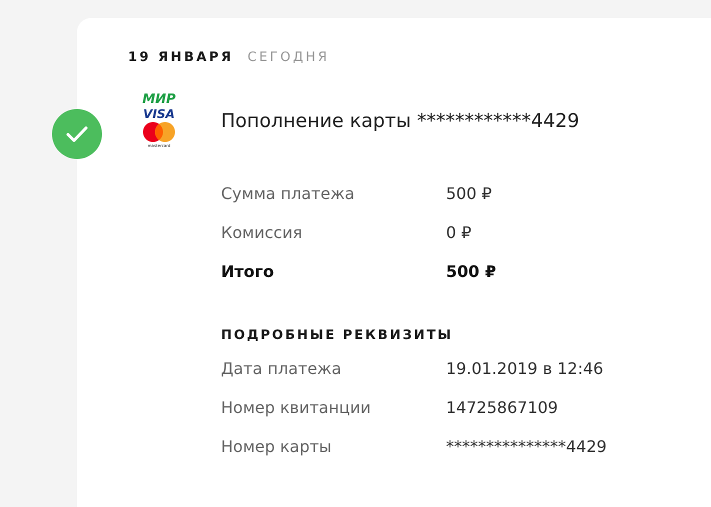 Image resolution: width=711 pixels, height=507 pixels. Describe the element at coordinates (248, 271) in the screenshot. I see `row-label: Итого` at that location.